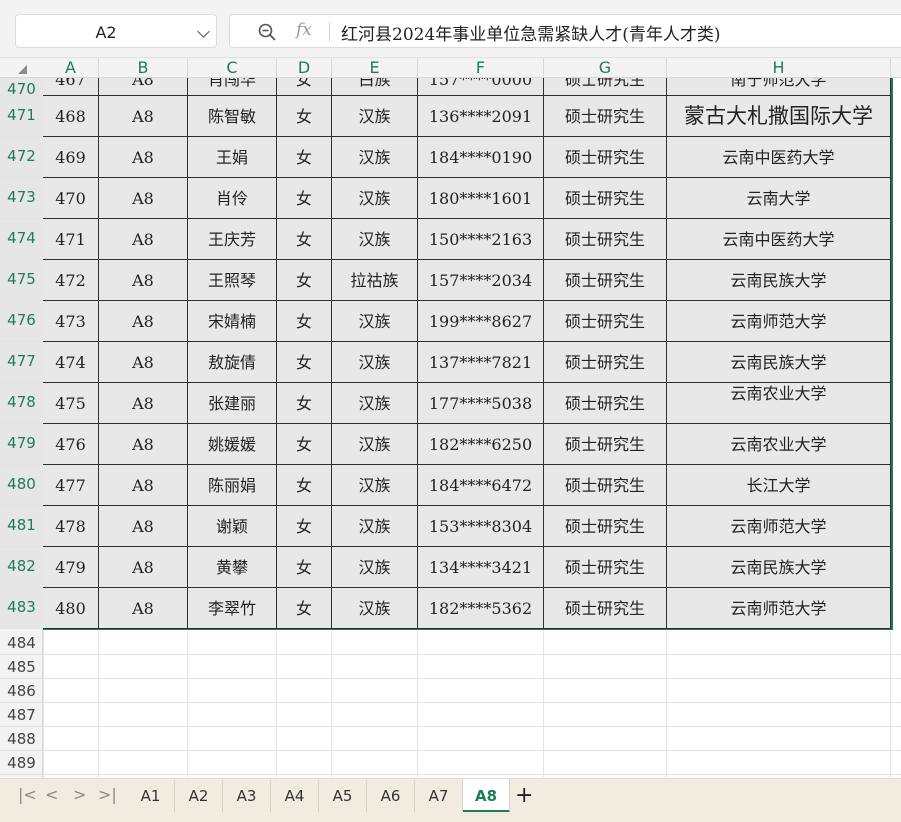 This screenshot has width=901, height=822. What do you see at coordinates (71, 567) in the screenshot?
I see `table-cell: 479` at bounding box center [71, 567].